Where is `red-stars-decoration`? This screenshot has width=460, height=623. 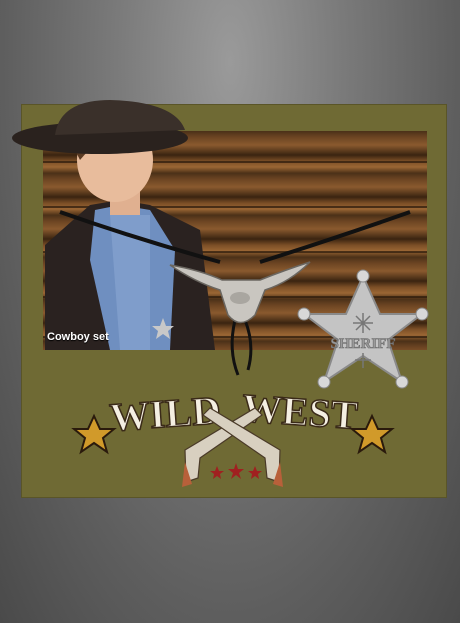 red-stars-decoration is located at coordinates (236, 471).